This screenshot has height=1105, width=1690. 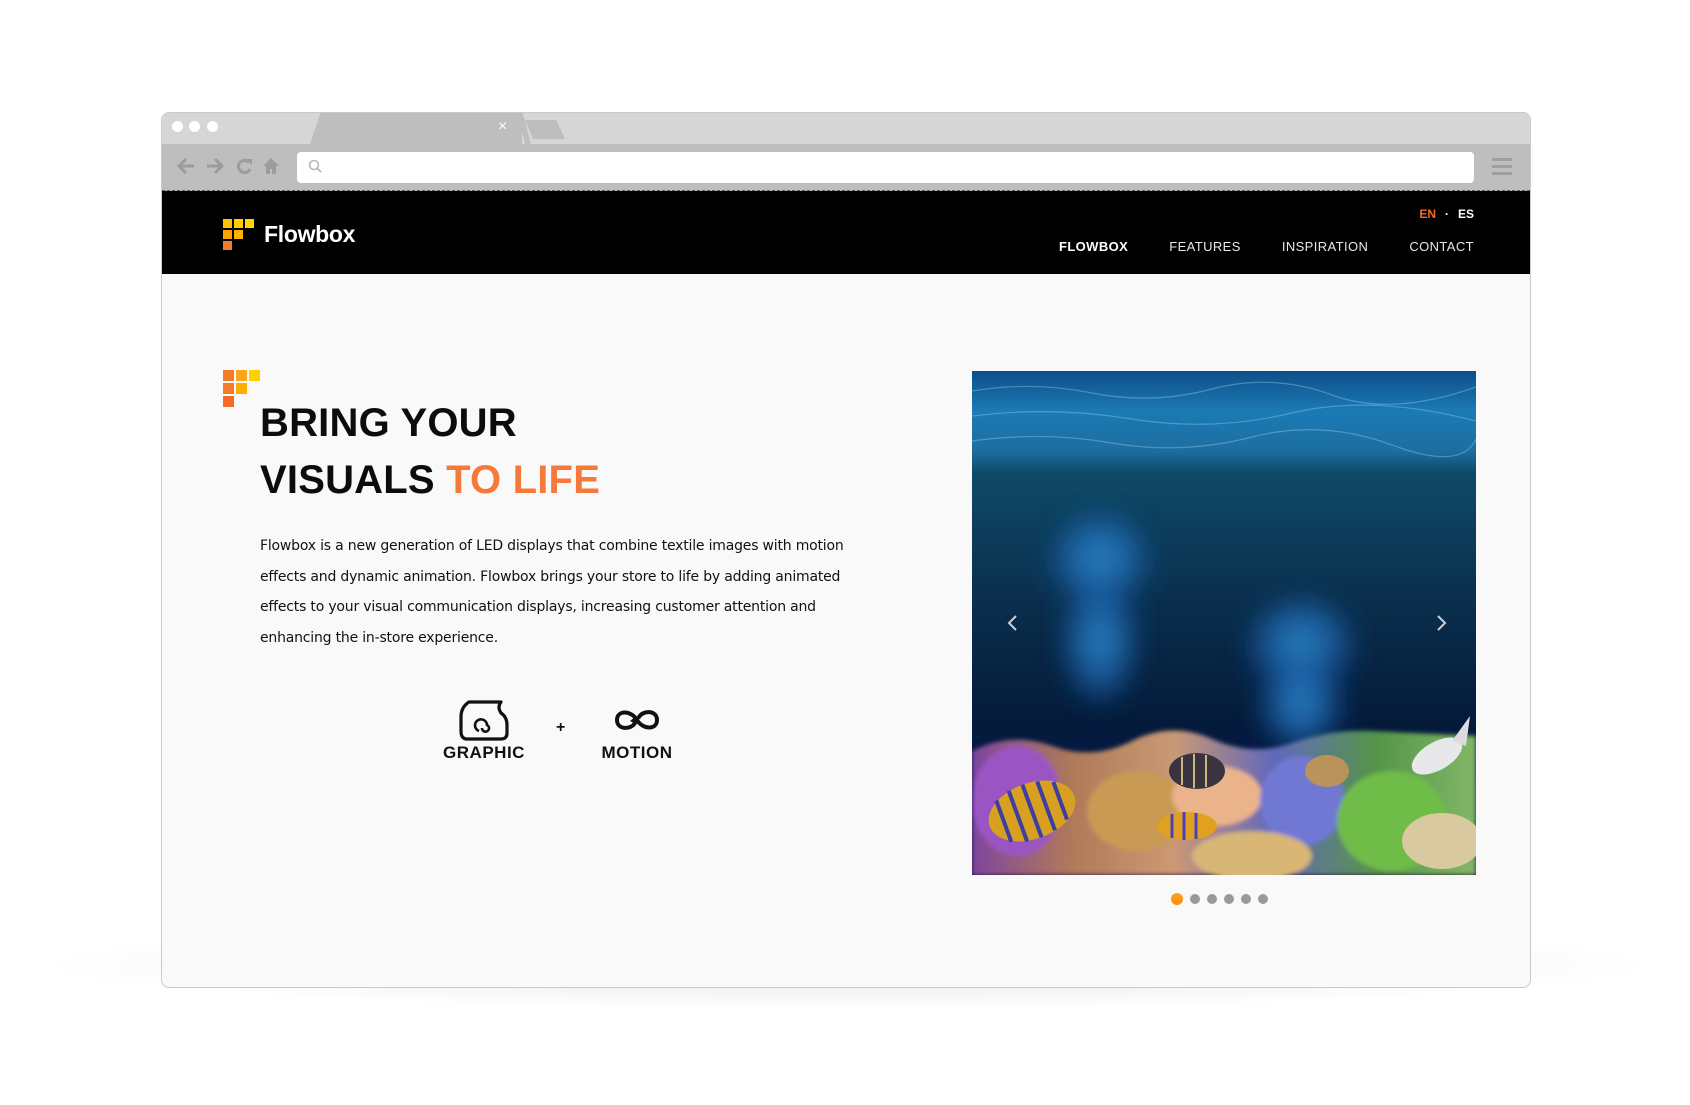 I want to click on home-icon, so click(x=271, y=169).